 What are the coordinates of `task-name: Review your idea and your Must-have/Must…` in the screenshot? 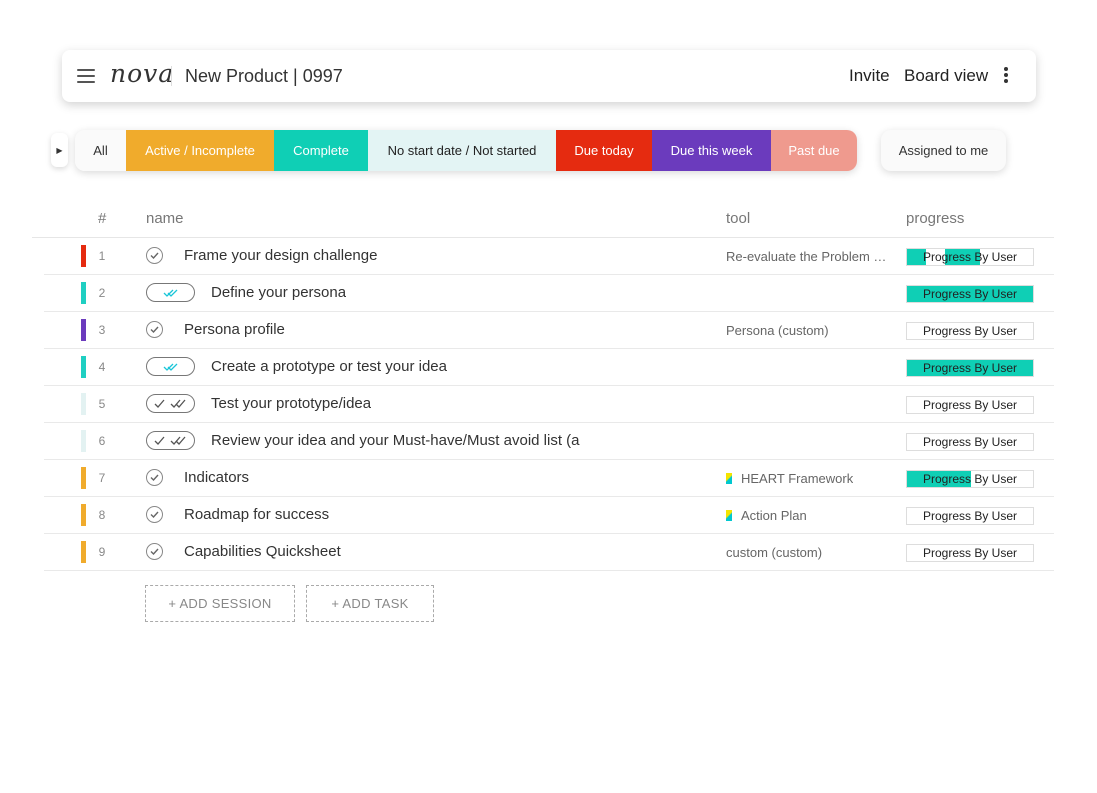 It's located at (395, 440).